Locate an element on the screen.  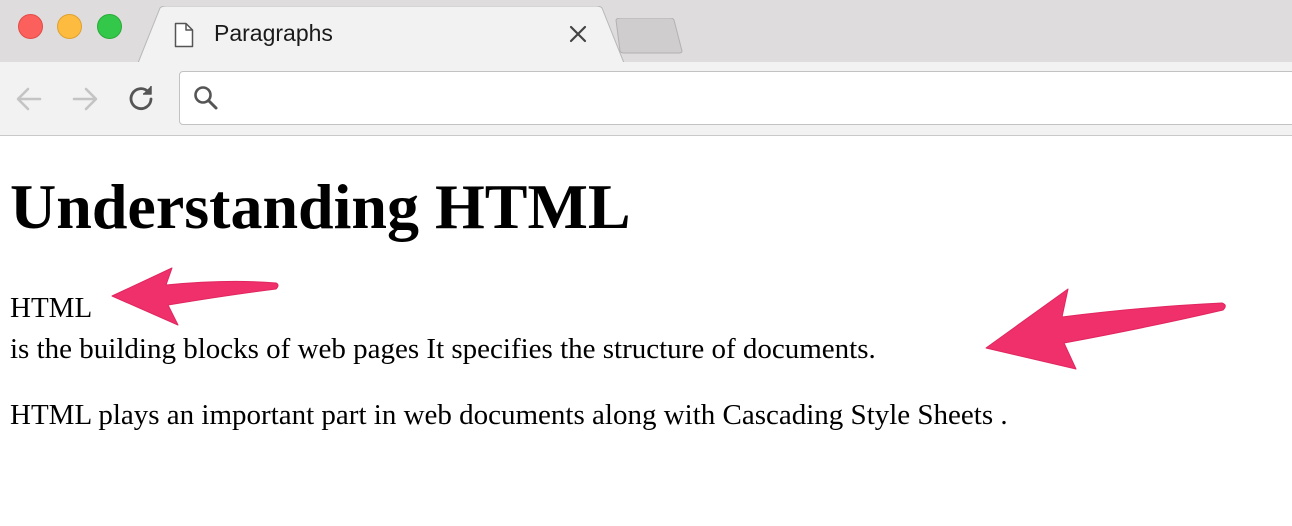
new-tab-button is located at coordinates (648, 36).